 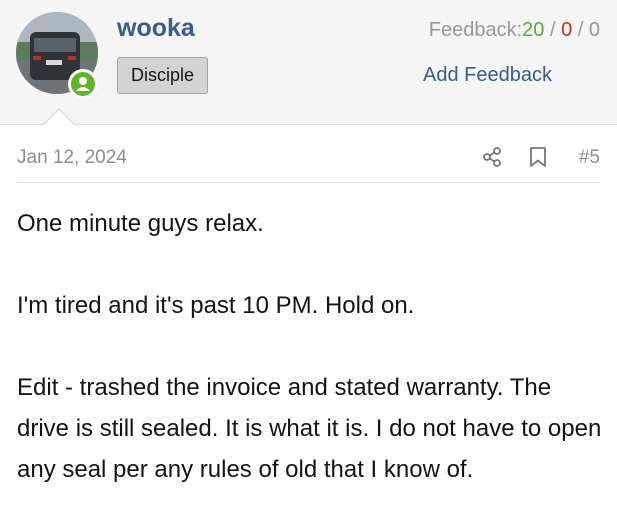 I want to click on add-feedback-link: Add Feedback, so click(x=487, y=75).